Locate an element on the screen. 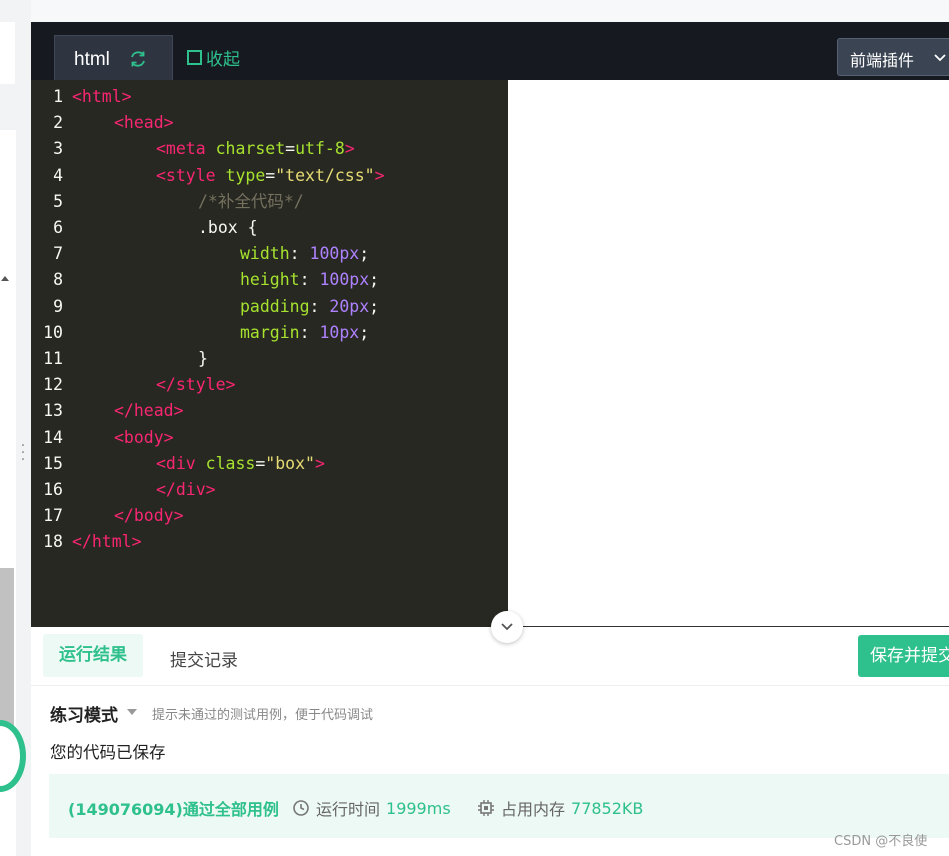  code-text: .box { is located at coordinates (228, 228).